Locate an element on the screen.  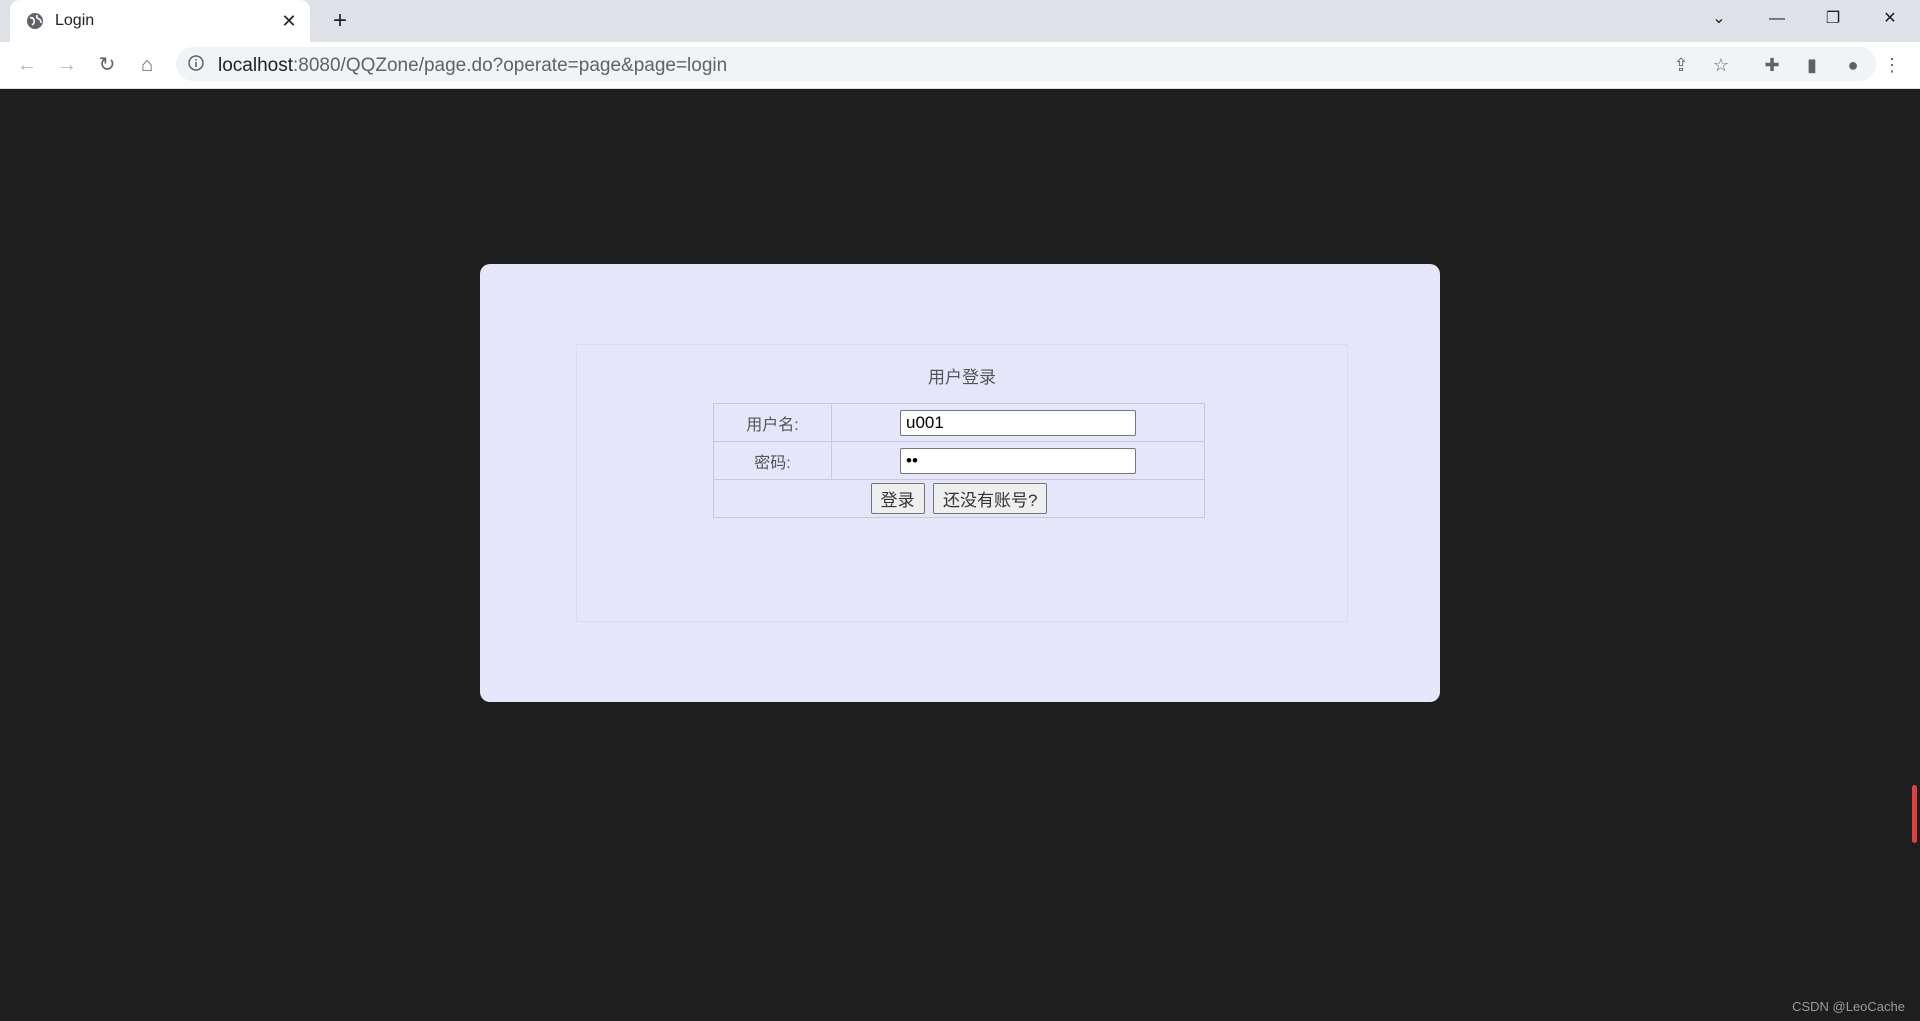
browser-tabstrip: Login ✕ + ⌄ — ❐ ✕ is located at coordinates (960, 21).